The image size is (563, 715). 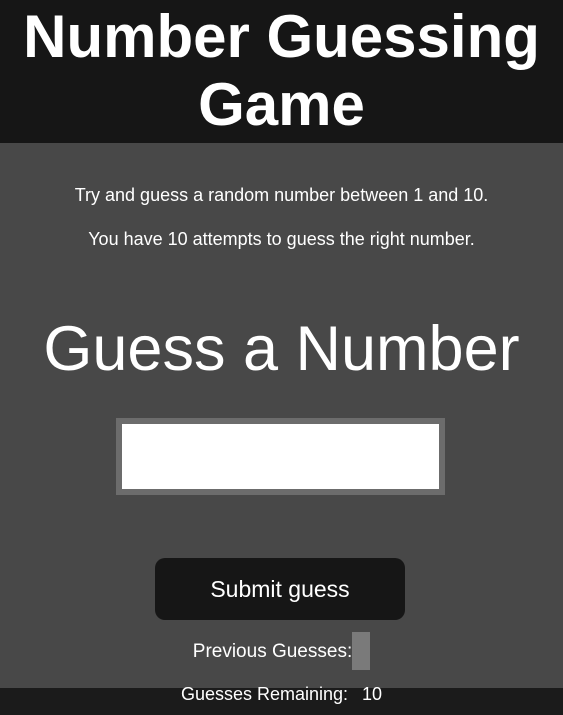 What do you see at coordinates (281, 349) in the screenshot?
I see `guess-heading: Guess a Number` at bounding box center [281, 349].